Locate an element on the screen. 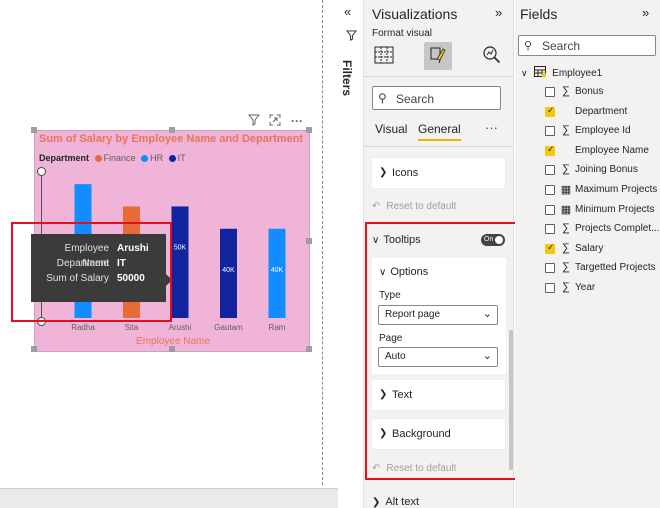 Image resolution: width=660 pixels, height=508 pixels. magnifier-chart-icon is located at coordinates (492, 56).